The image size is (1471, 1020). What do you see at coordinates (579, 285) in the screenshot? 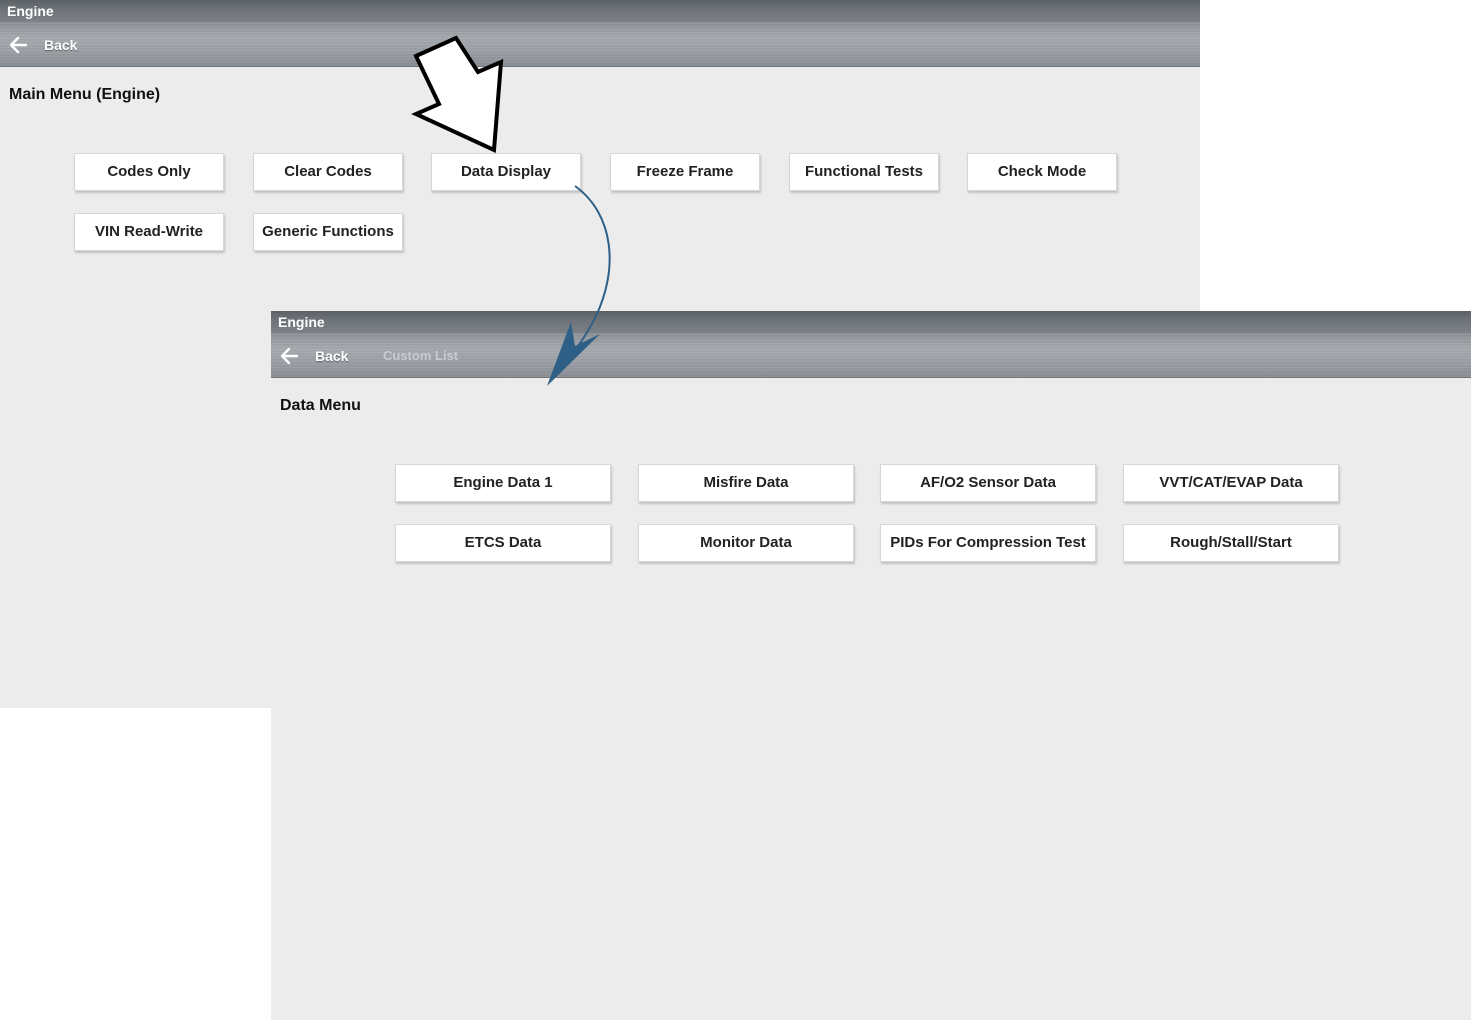
I see `curved-arrow-icon` at bounding box center [579, 285].